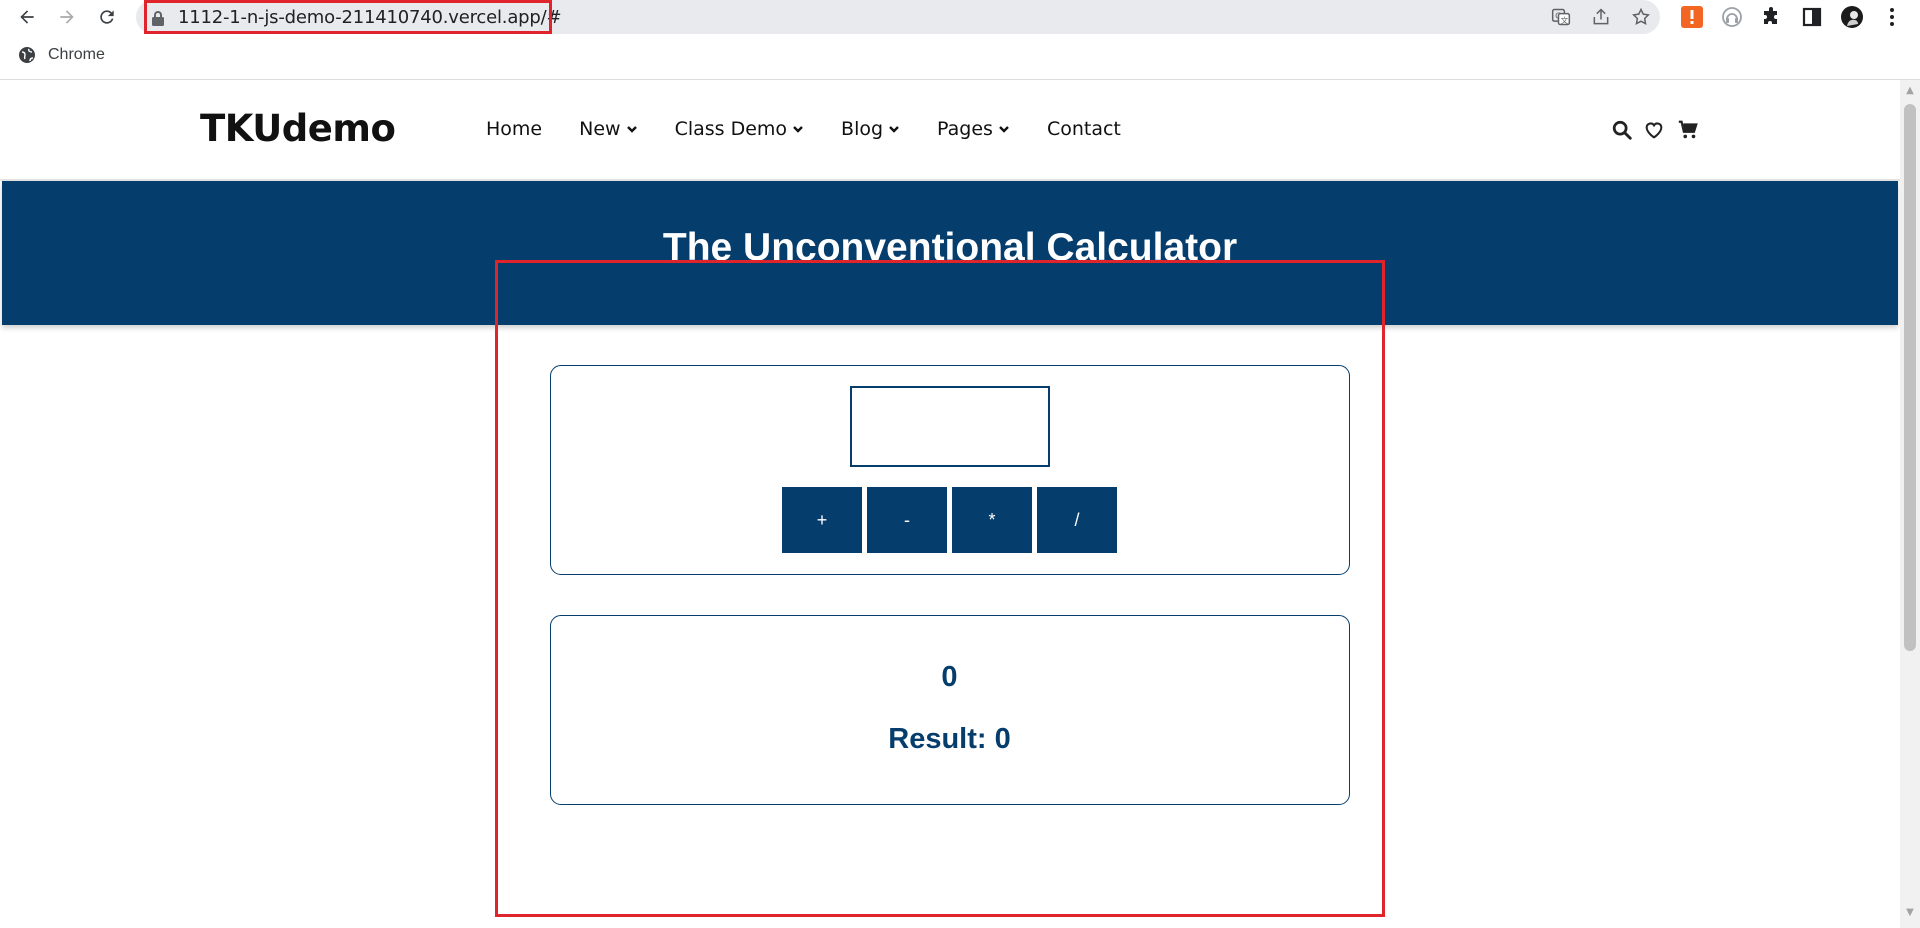 The image size is (1920, 928). Describe the element at coordinates (862, 129) in the screenshot. I see `nav-label: Blog` at that location.